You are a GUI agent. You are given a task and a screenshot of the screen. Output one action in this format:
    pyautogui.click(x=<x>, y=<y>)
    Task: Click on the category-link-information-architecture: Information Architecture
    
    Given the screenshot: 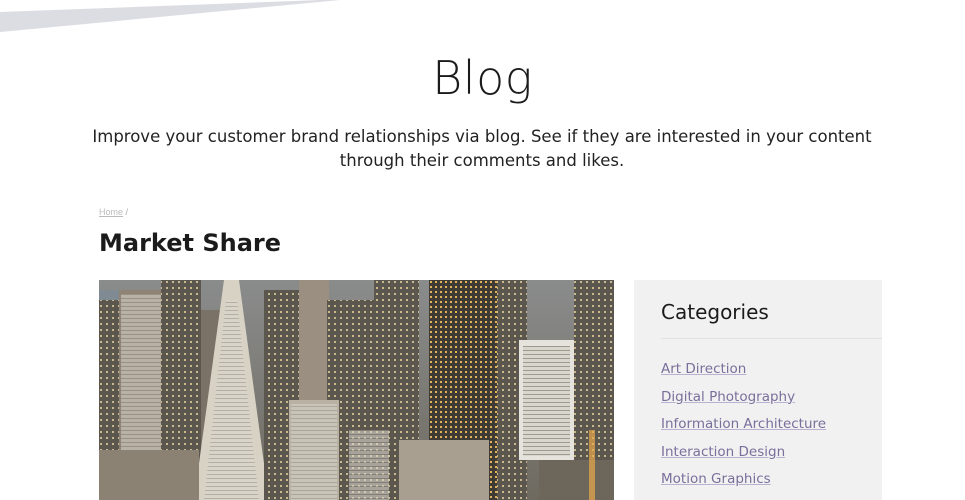 What is the action you would take?
    pyautogui.click(x=743, y=424)
    